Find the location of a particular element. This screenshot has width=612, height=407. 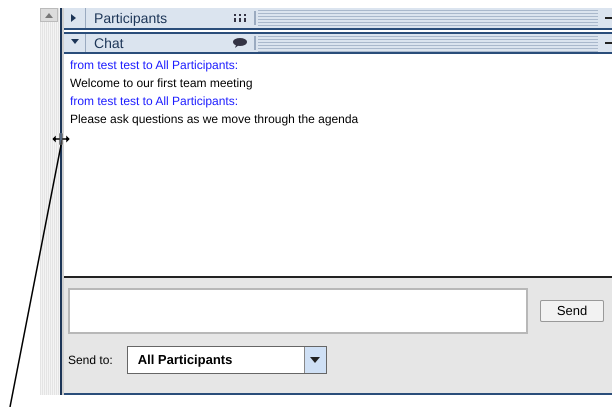

dropdown-arrow-icon is located at coordinates (315, 360).